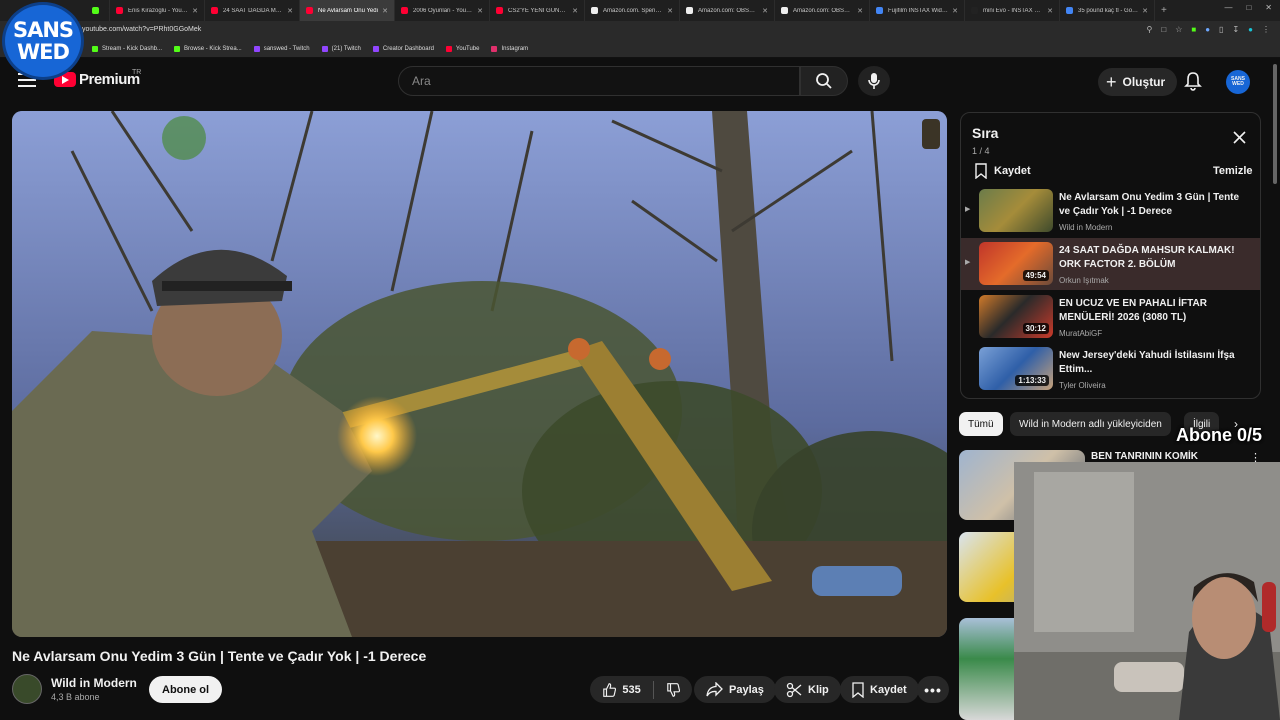  What do you see at coordinates (1275, 124) in the screenshot?
I see `page-scrollbar` at bounding box center [1275, 124].